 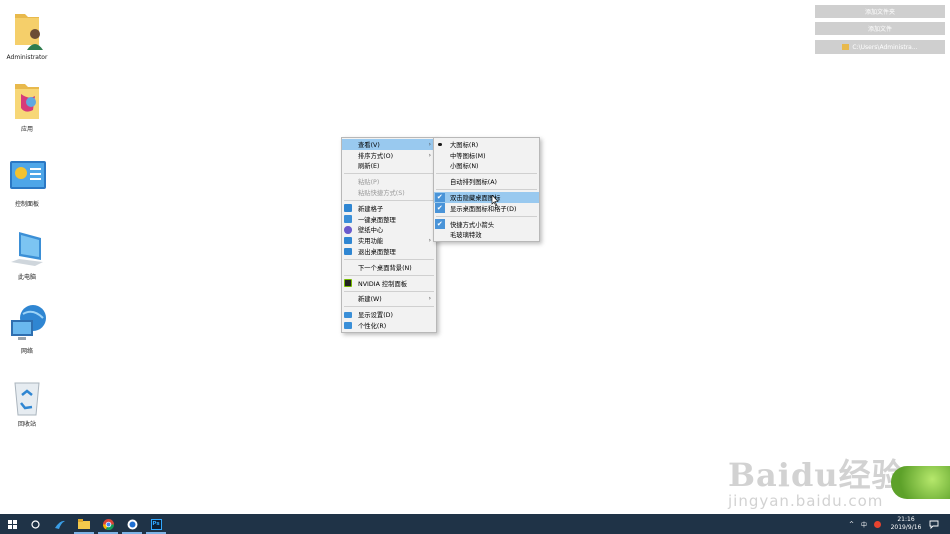 I want to click on desktop-icon-label: 控制面板, so click(x=26, y=204).